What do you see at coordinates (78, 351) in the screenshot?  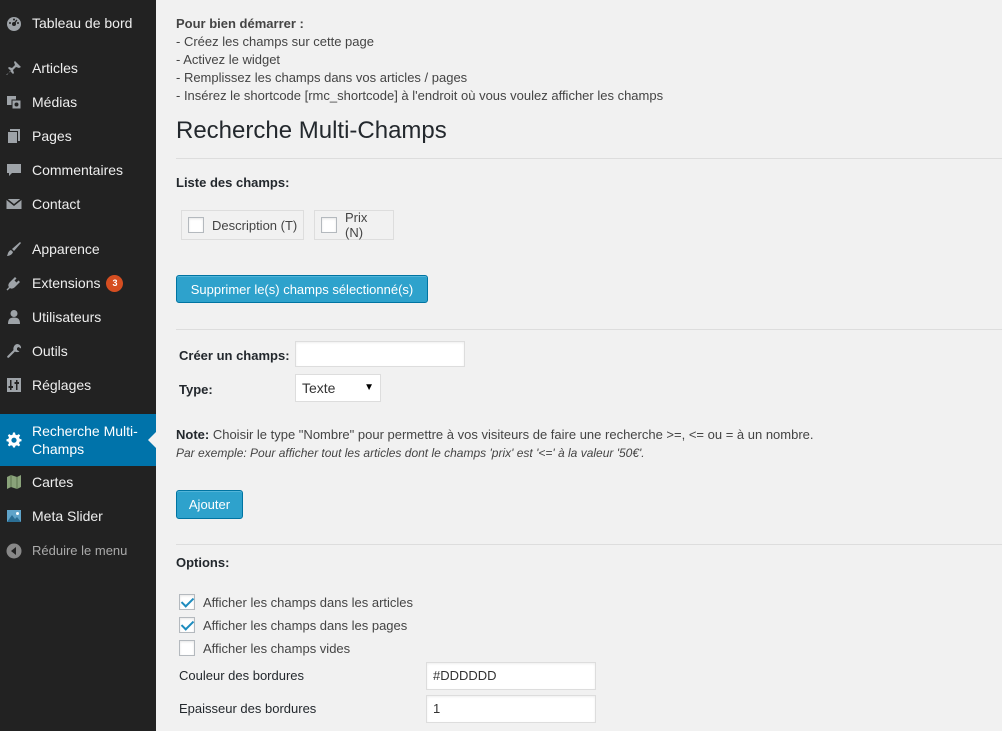 I see `sidebar-item-tools: Outils` at bounding box center [78, 351].